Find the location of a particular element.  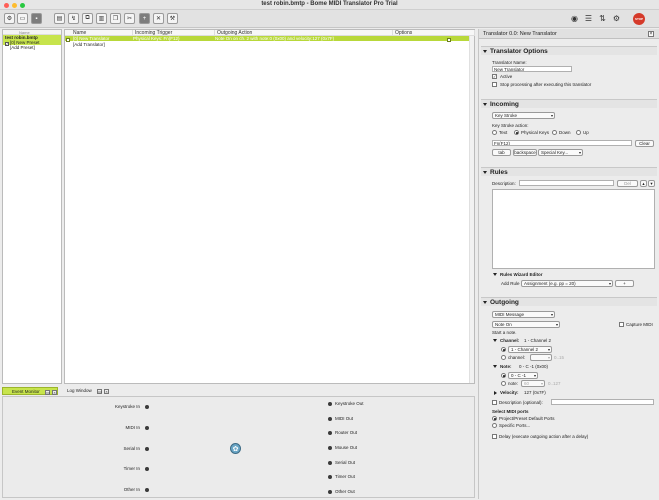

rules-description-input is located at coordinates (566, 183).